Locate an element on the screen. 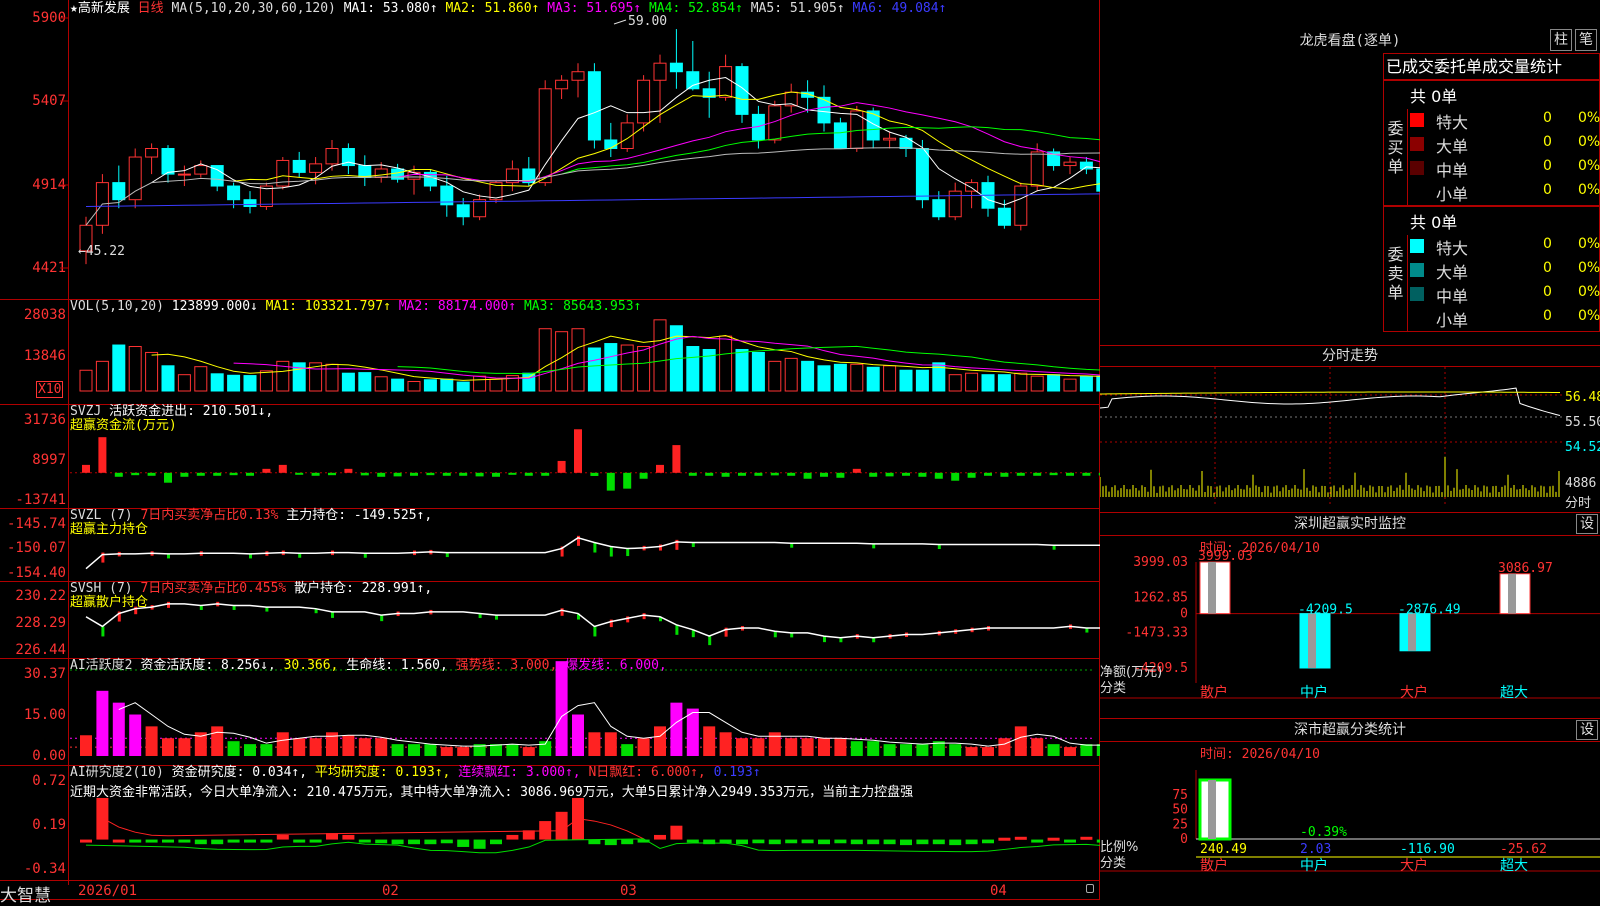  tab-done: 已成交 is located at coordinates (1410, 66).